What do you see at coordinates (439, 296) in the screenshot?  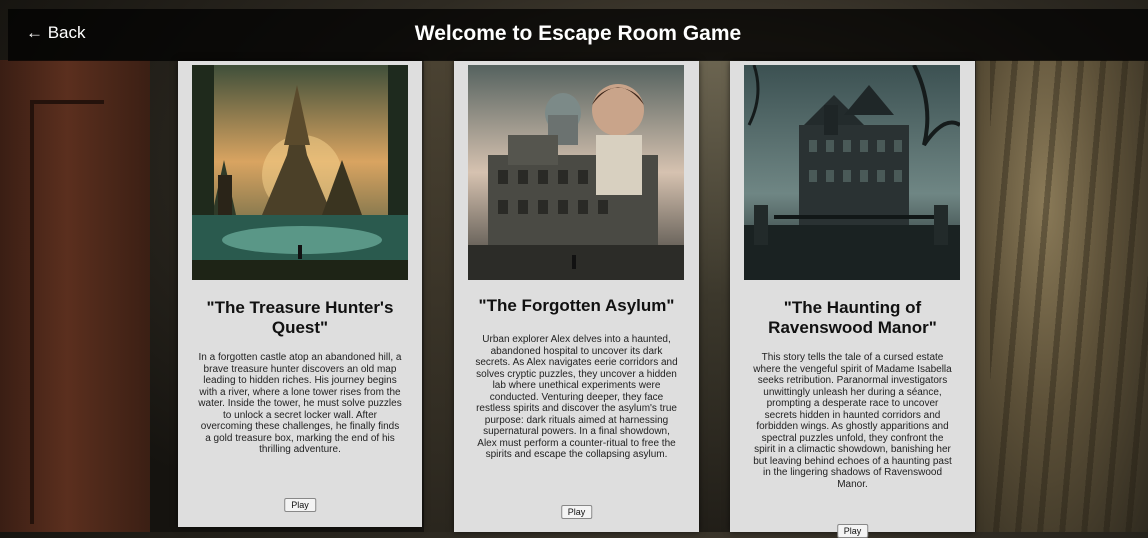 I see `background-wall` at bounding box center [439, 296].